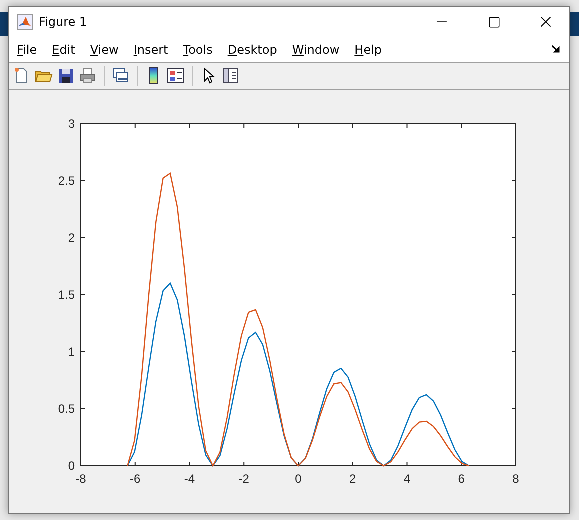  What do you see at coordinates (176, 76) in the screenshot?
I see `legend-icon` at bounding box center [176, 76].